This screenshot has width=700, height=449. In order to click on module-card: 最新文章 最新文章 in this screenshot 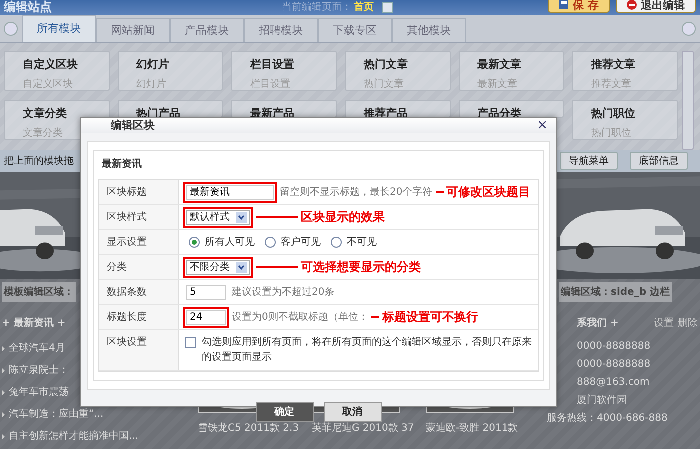, I will do `click(511, 70)`.